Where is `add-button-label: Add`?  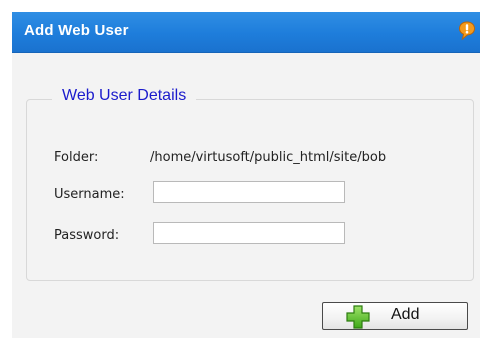 add-button-label: Add is located at coordinates (405, 314).